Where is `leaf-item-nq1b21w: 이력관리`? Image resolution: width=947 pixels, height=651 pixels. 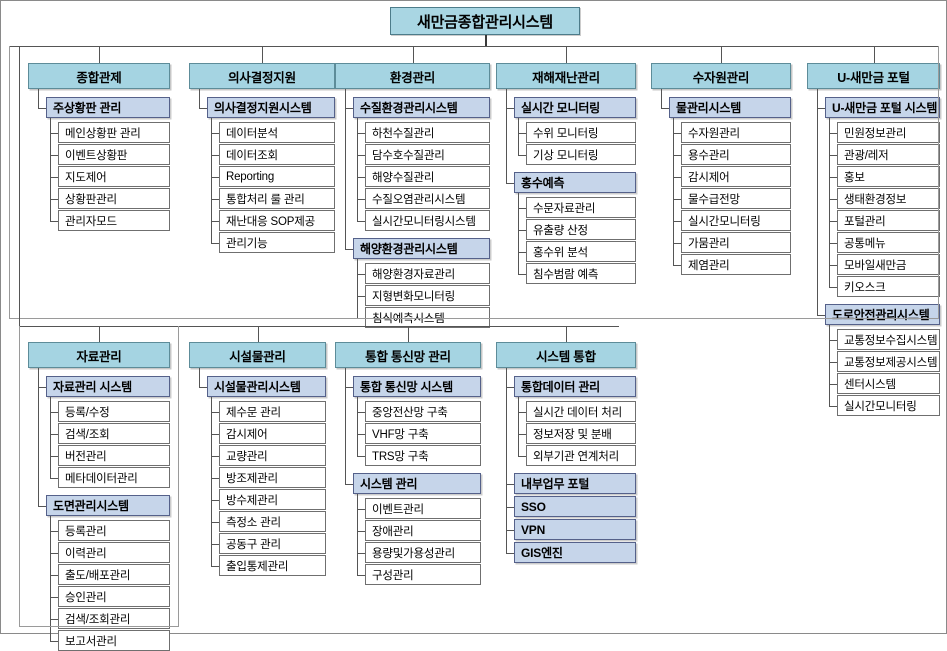
leaf-item-nq1b21w: 이력관리 is located at coordinates (114, 552).